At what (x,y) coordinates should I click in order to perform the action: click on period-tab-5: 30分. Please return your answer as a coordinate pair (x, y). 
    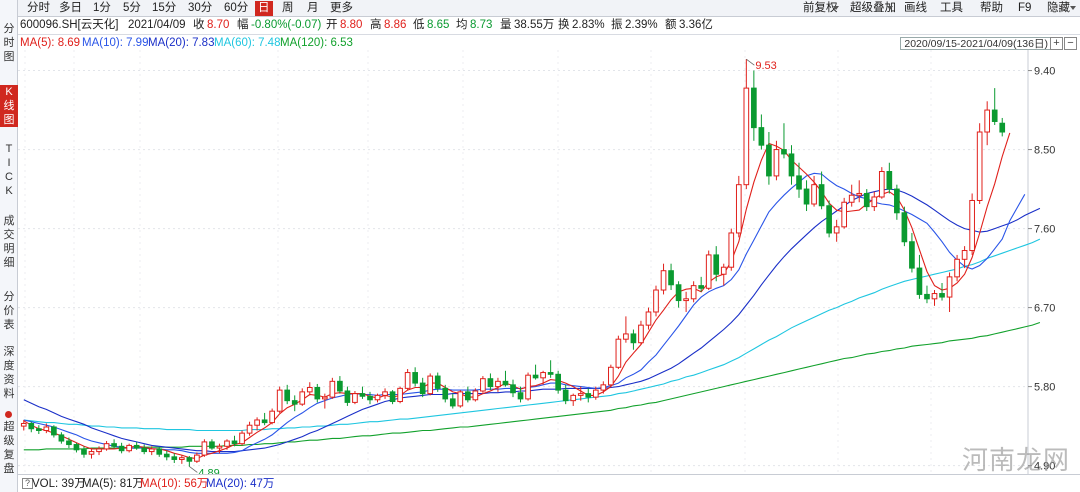
    Looking at the image, I should click on (200, 8).